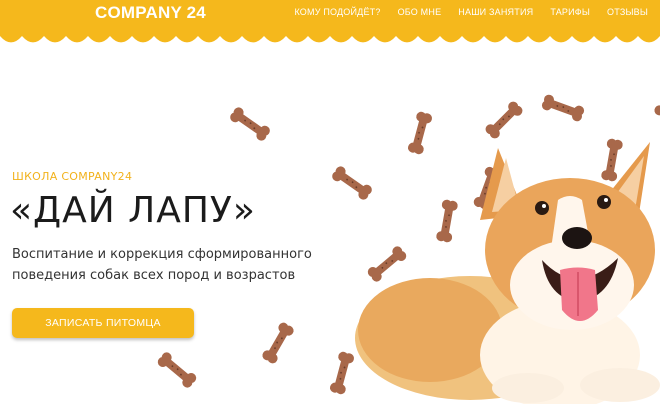 Image resolution: width=660 pixels, height=404 pixels. I want to click on nav-item-pricing: ТАРИФЫ, so click(570, 12).